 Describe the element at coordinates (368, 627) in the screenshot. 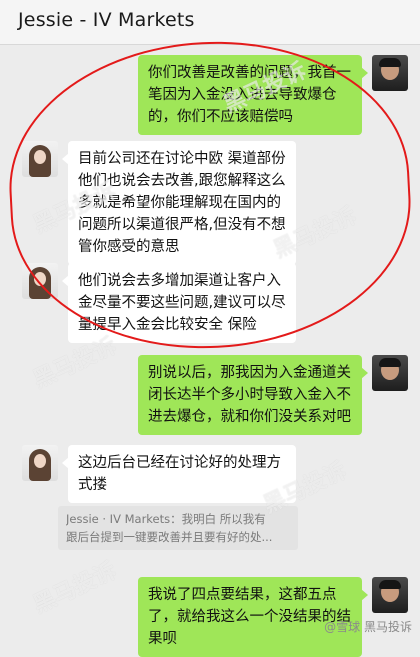

I see `footer-watermark: @雪球 黑马投诉` at that location.